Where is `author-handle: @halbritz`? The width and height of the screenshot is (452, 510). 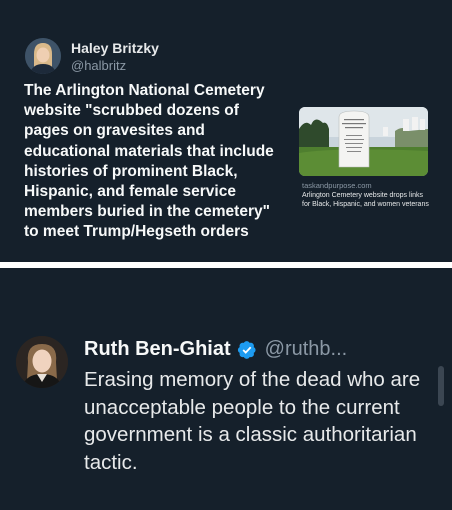
author-handle: @halbritz is located at coordinates (98, 65).